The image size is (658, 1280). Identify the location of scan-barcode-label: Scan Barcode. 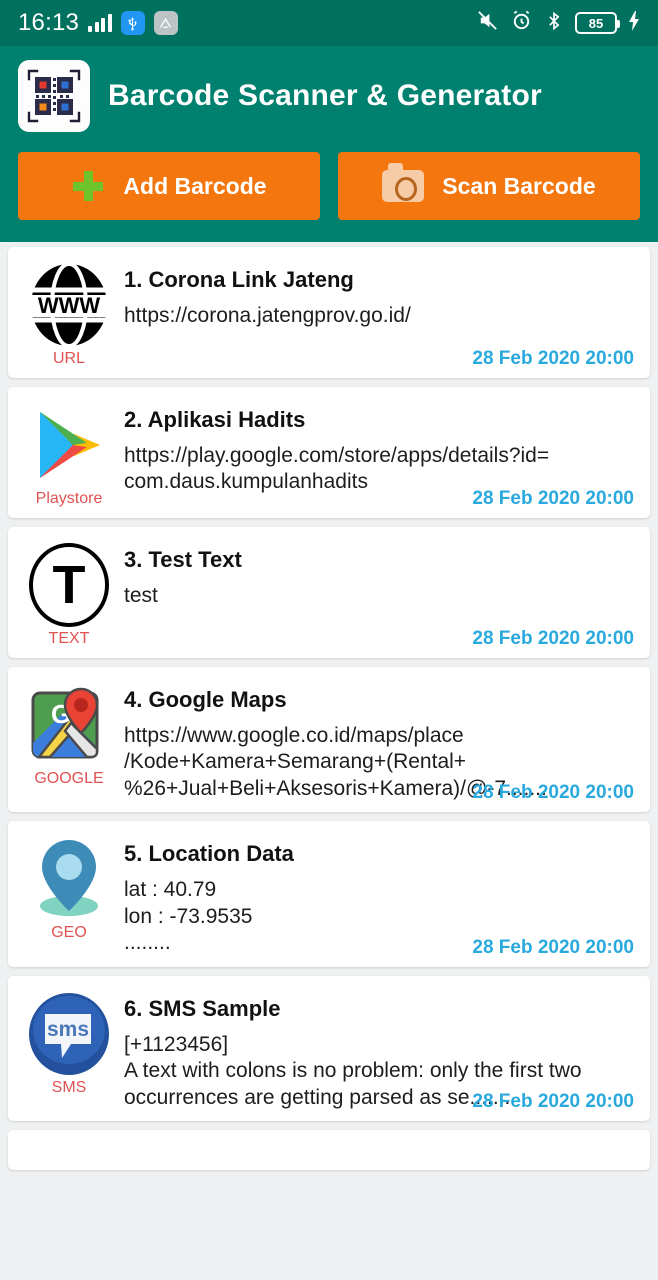
(519, 185).